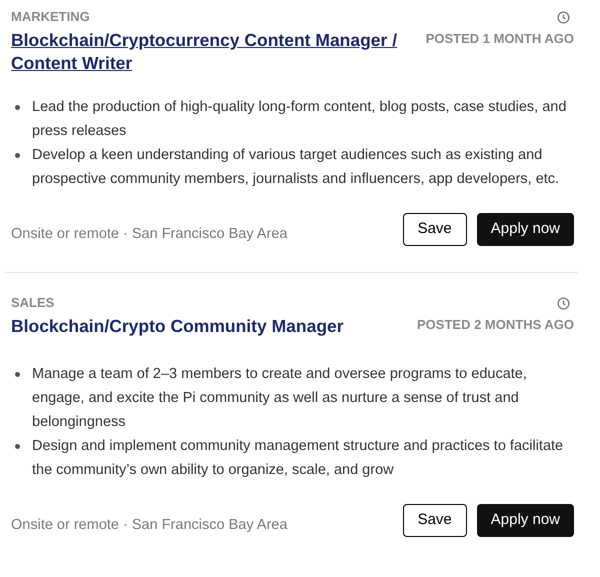 This screenshot has height=577, width=600. What do you see at coordinates (298, 458) in the screenshot?
I see `bullet-text: Design and implement community management structure and practices to facilitate the community’s own ability to organize, scale, and grow` at bounding box center [298, 458].